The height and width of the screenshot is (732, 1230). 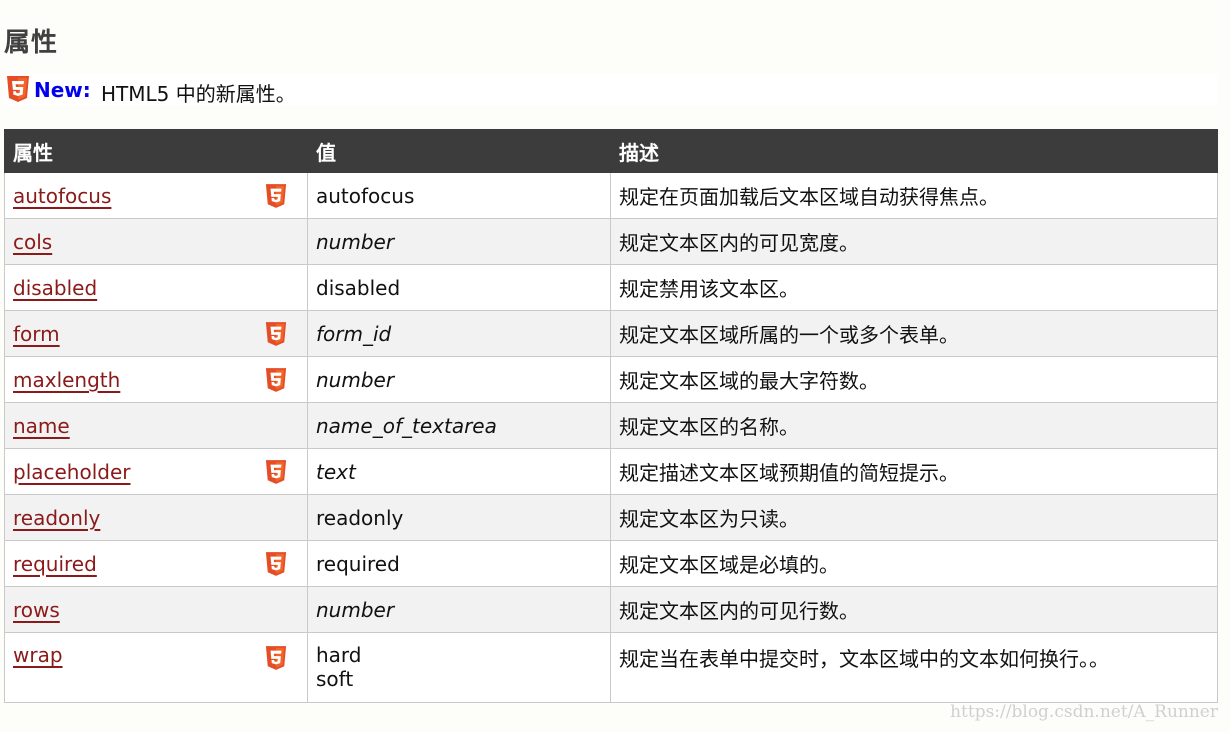 What do you see at coordinates (339, 655) in the screenshot?
I see `value-text: hard` at bounding box center [339, 655].